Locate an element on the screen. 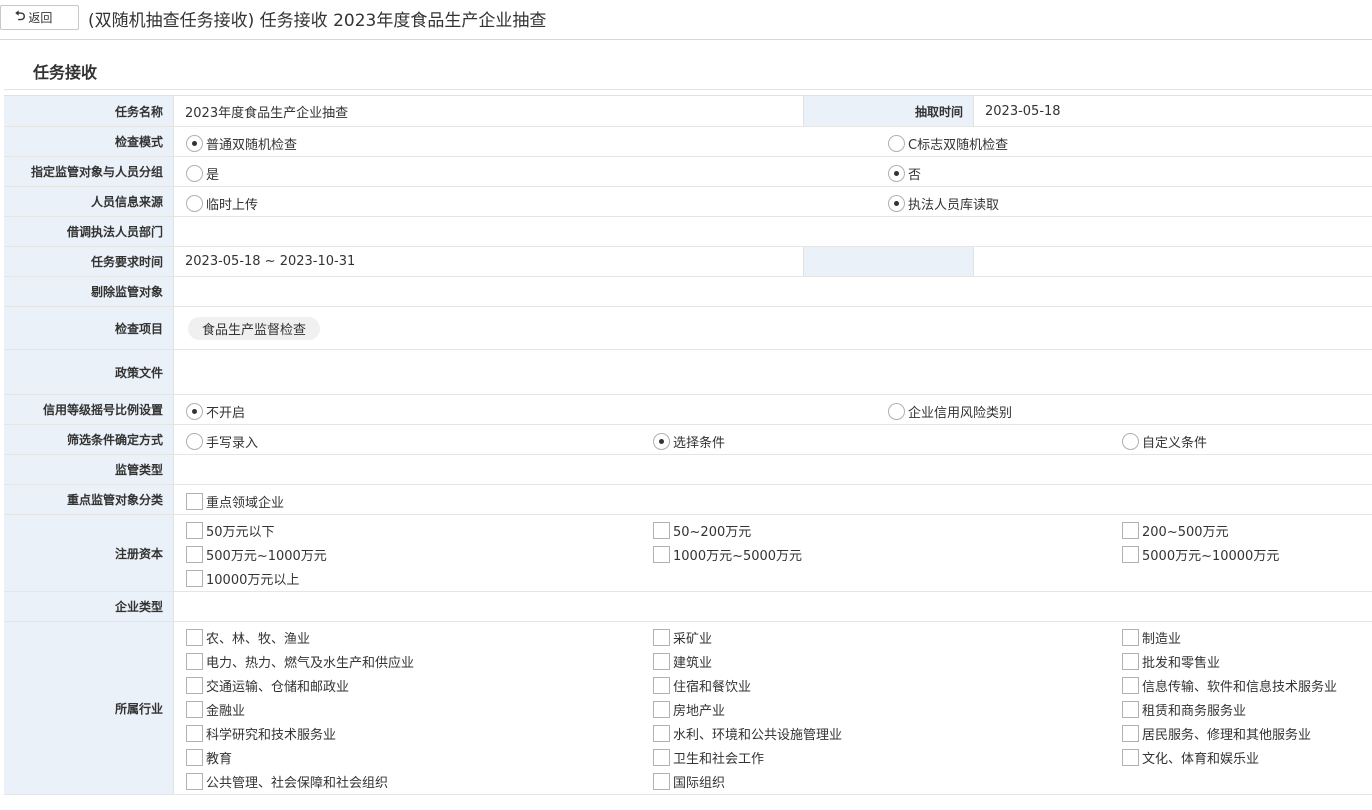  checkbox-industry-option: 租赁和商务服务业 is located at coordinates (1184, 709).